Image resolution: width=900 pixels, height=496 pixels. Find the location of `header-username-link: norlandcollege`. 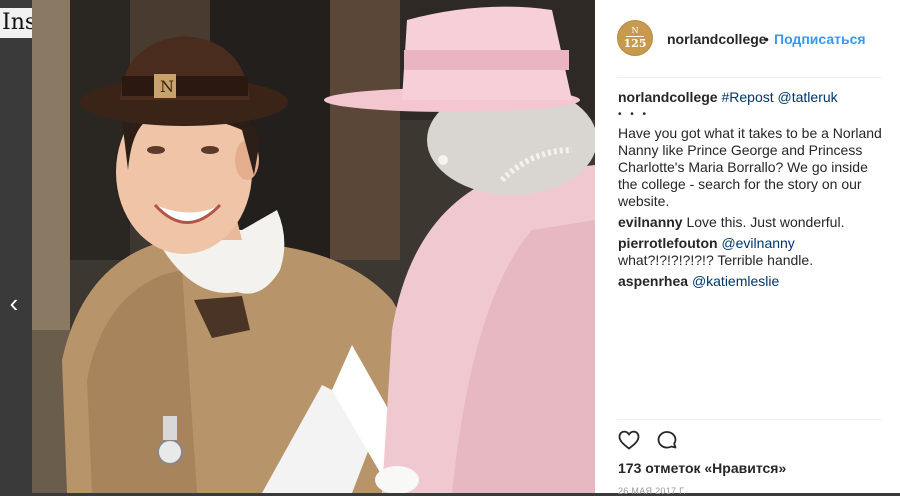

header-username-link: norlandcollege is located at coordinates (717, 39).